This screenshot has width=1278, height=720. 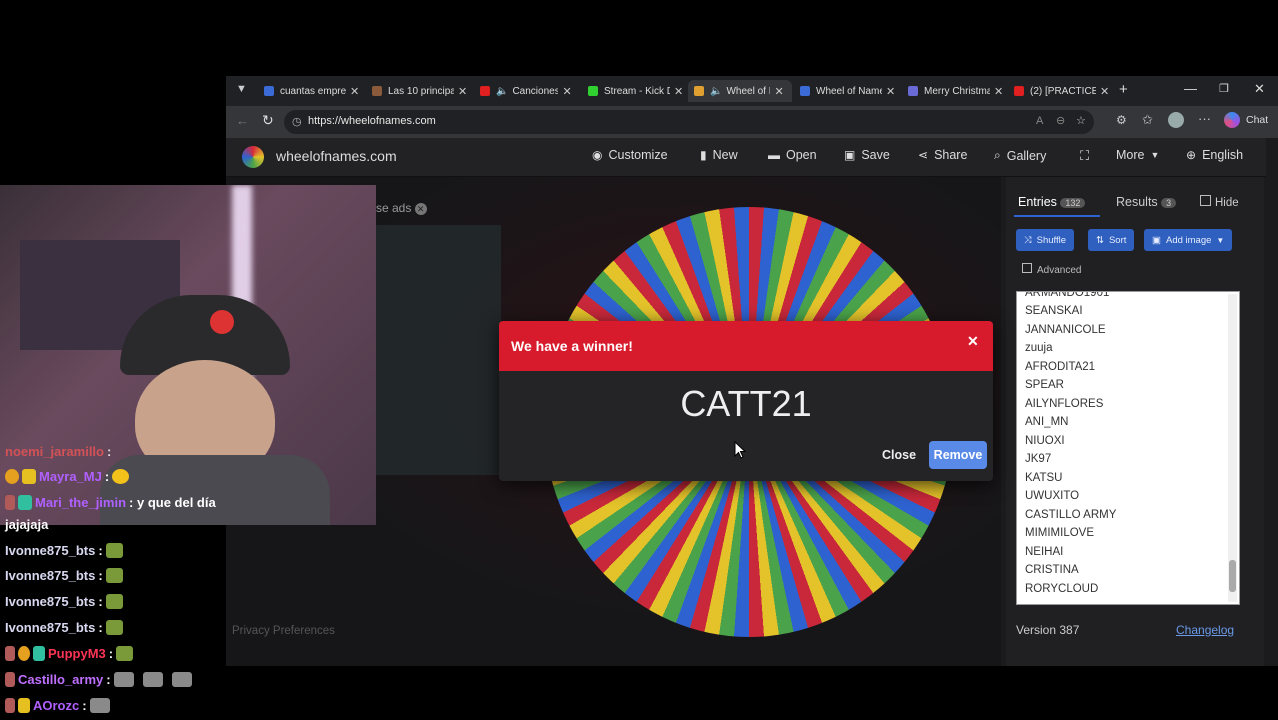 What do you see at coordinates (1232, 120) in the screenshot?
I see `copilot-icon` at bounding box center [1232, 120].